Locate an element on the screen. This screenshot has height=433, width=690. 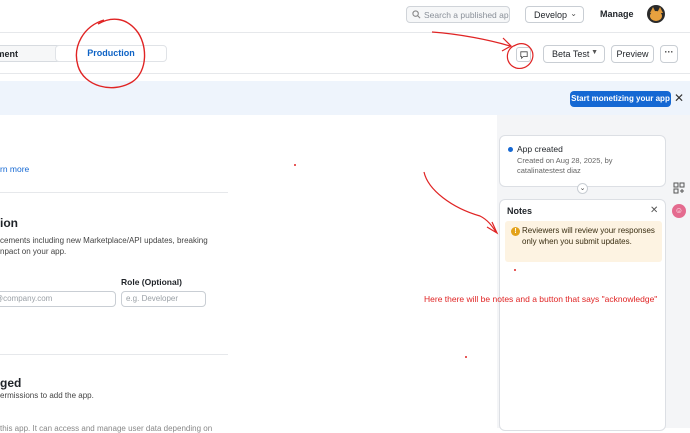
develop-dropdown: Develop ⌄ is located at coordinates (554, 14).